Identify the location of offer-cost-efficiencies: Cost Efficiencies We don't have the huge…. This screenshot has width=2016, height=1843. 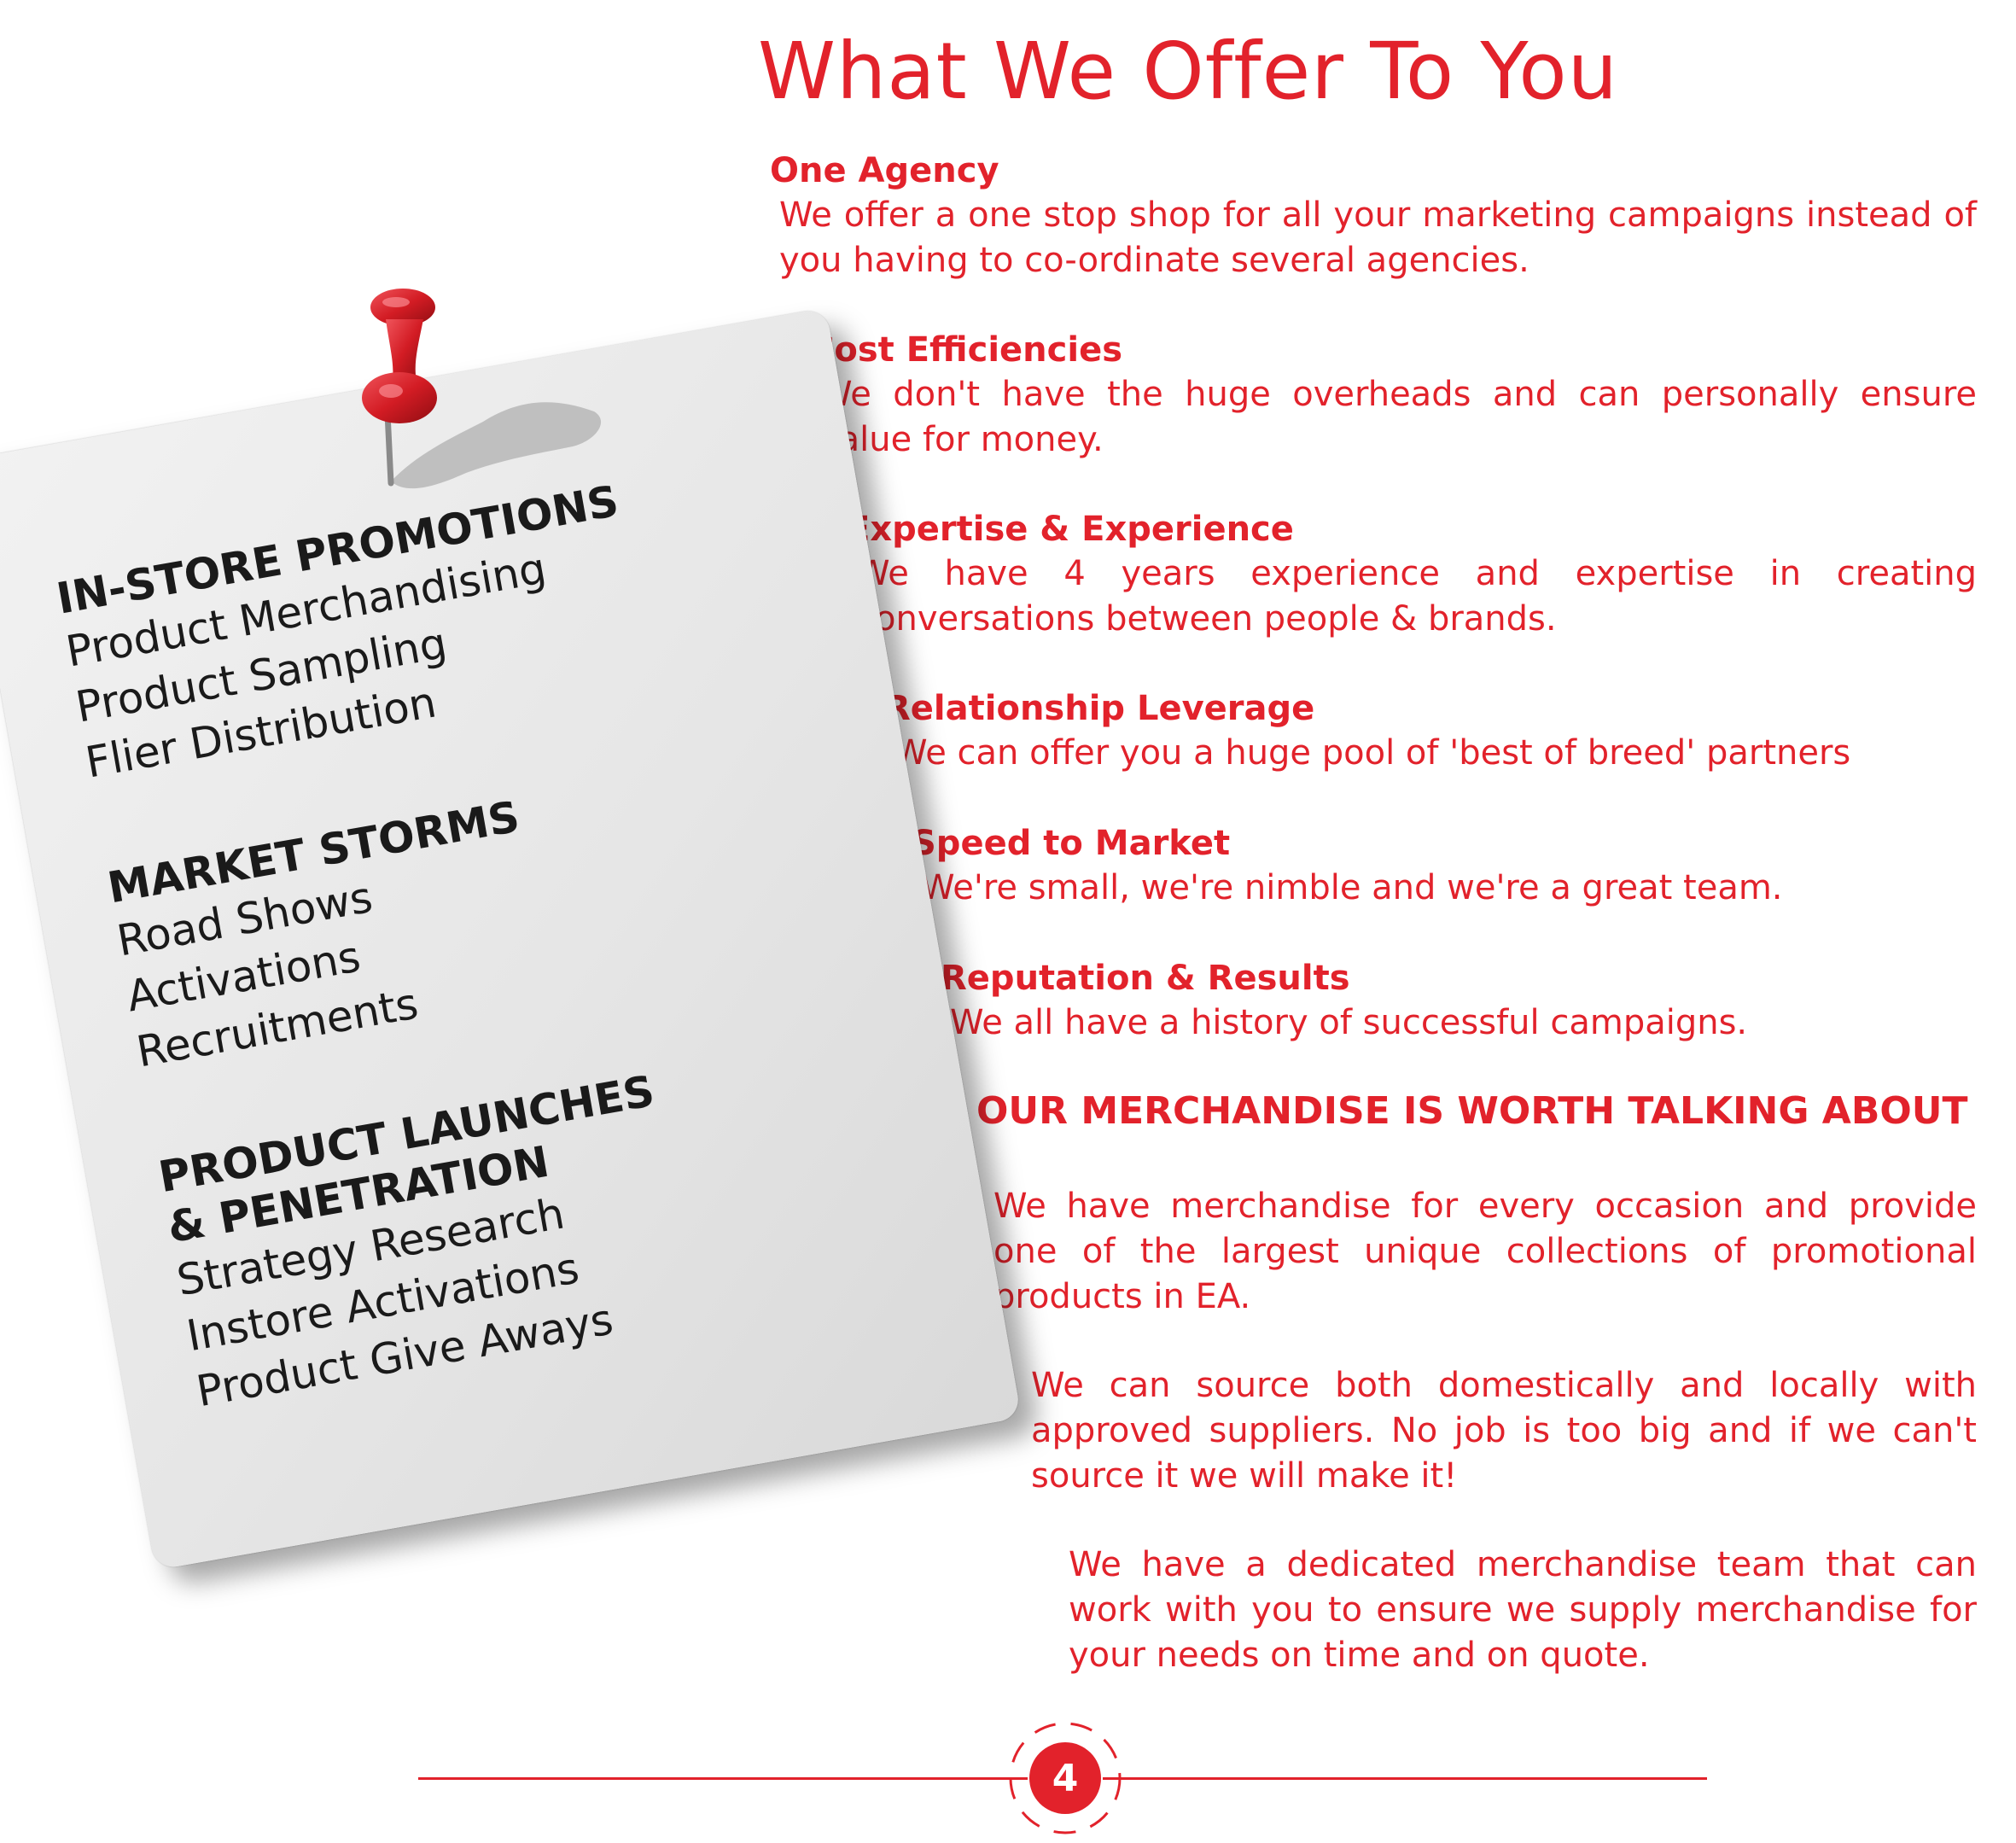
(1393, 395).